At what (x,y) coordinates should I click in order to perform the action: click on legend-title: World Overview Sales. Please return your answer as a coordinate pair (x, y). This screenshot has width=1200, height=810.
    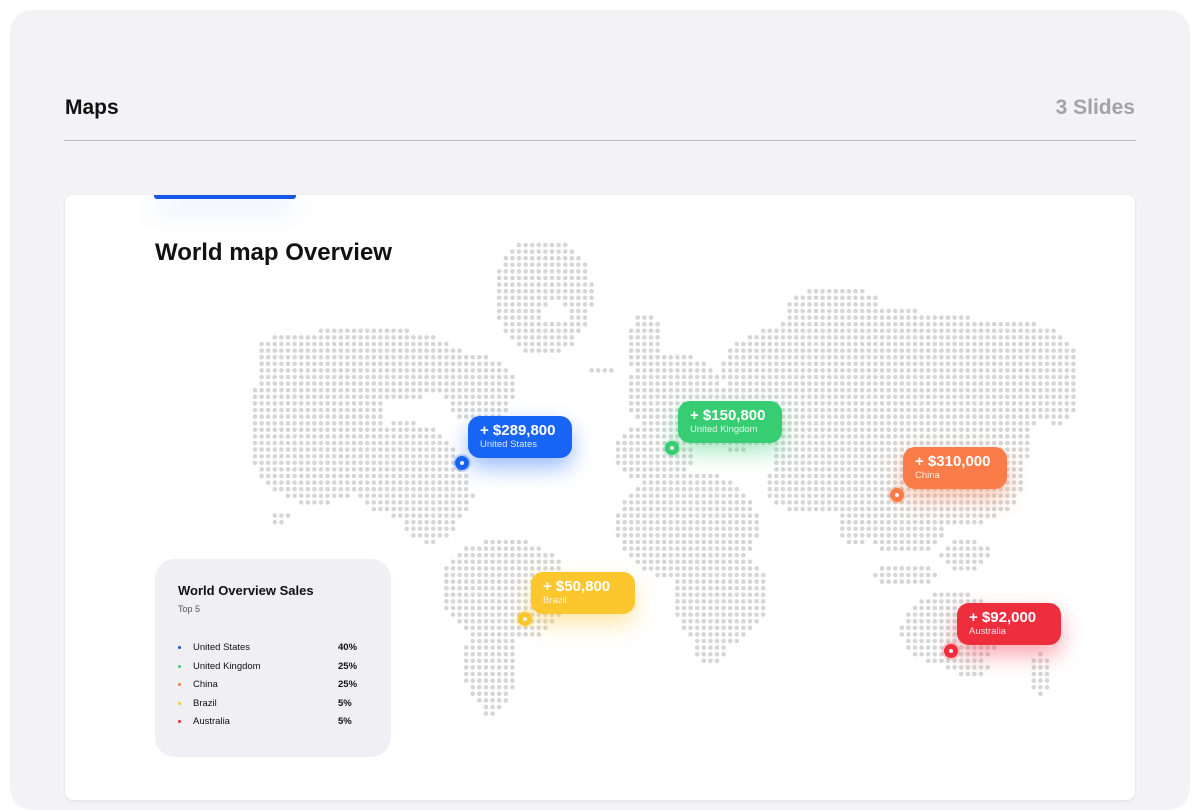
    Looking at the image, I should click on (246, 590).